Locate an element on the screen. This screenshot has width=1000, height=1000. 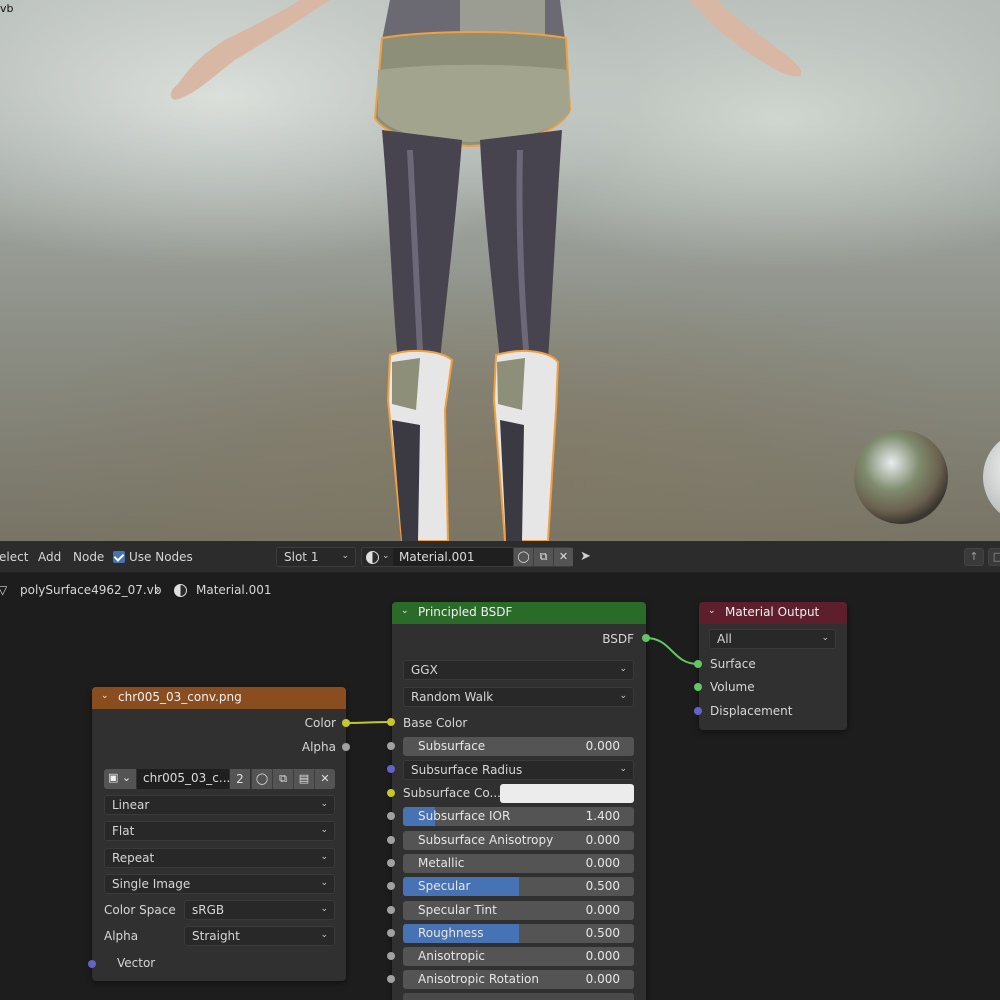
material-selector: ⌄ Material.001 ◯ ⧉ ✕ is located at coordinates (467, 557).